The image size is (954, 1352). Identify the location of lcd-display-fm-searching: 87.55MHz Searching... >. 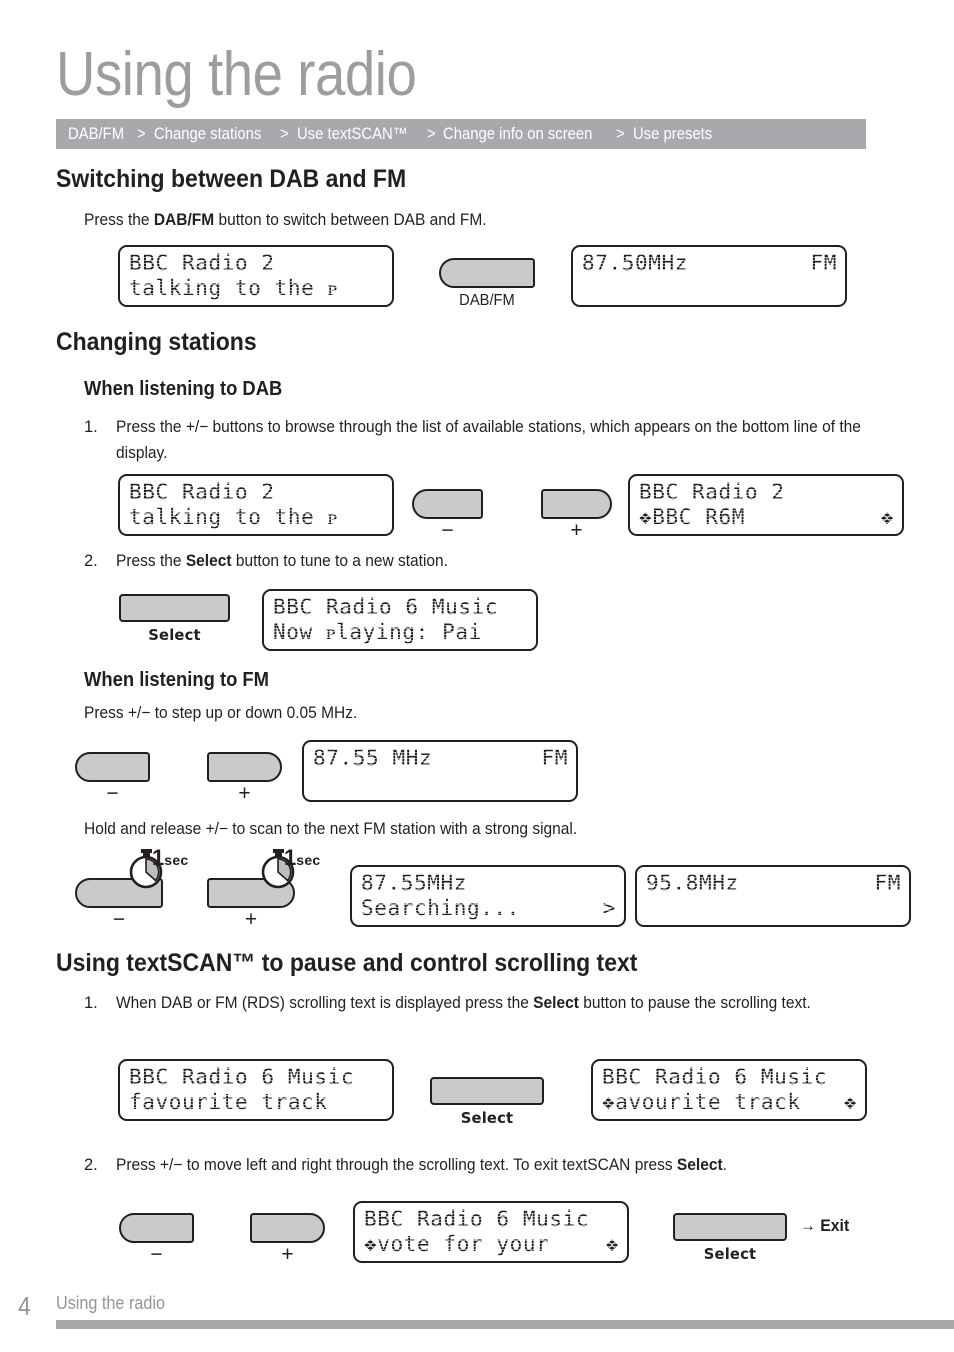
(488, 896).